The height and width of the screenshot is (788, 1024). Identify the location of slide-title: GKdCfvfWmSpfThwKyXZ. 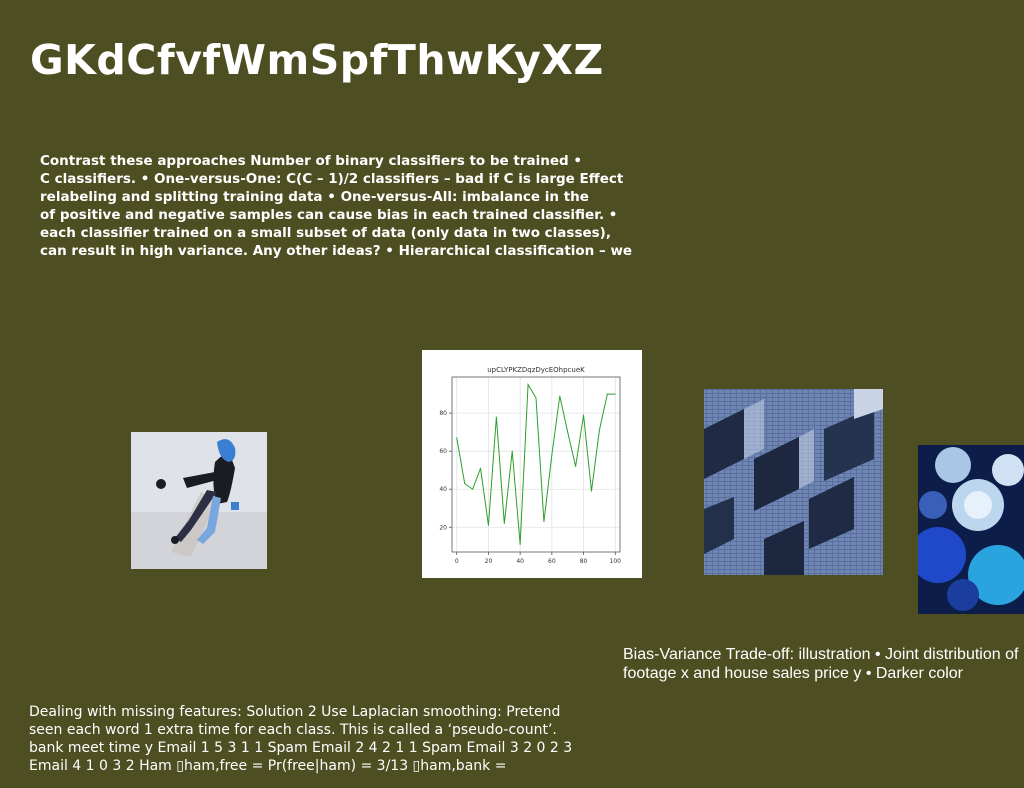
(317, 60).